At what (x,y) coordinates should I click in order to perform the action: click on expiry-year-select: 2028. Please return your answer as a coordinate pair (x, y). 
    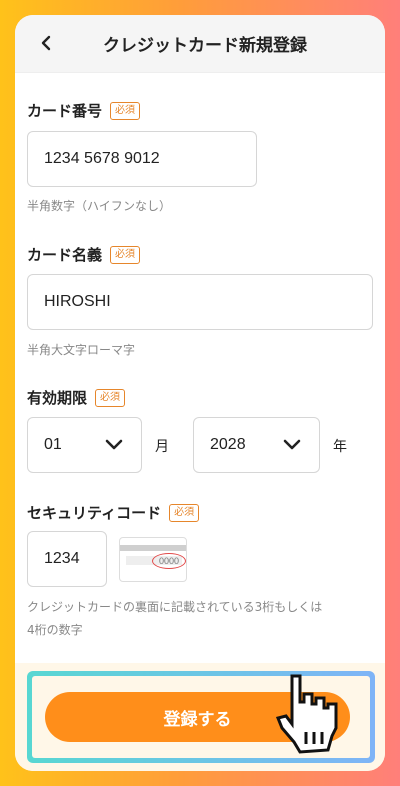
    Looking at the image, I should click on (256, 445).